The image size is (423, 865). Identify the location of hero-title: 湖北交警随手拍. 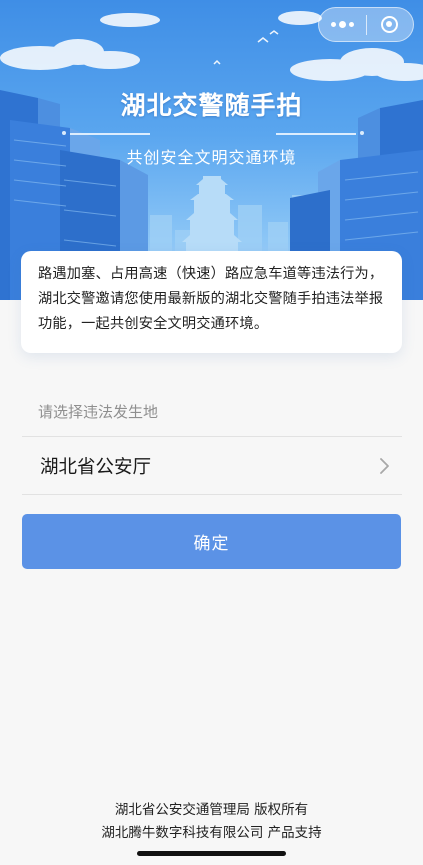
(211, 105).